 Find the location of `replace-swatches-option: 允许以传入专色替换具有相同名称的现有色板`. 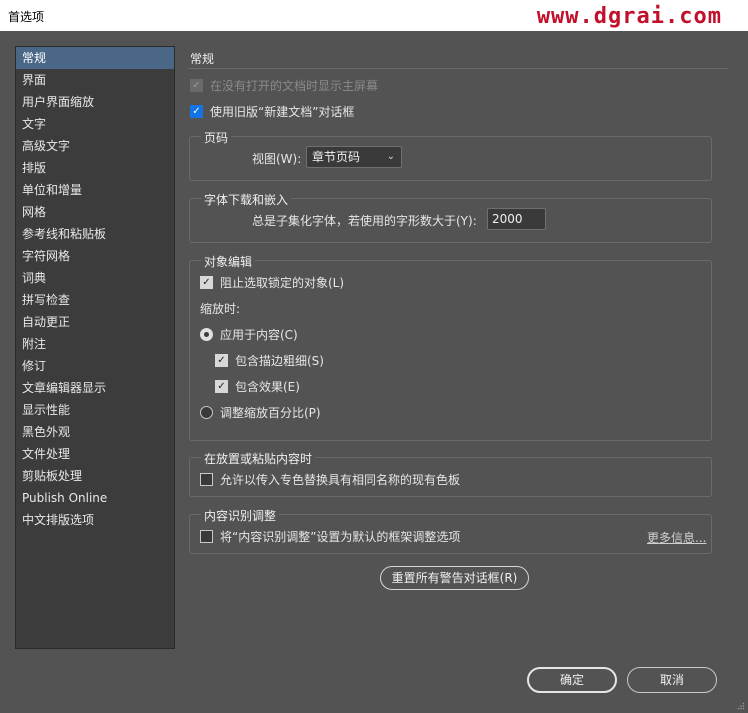

replace-swatches-option: 允许以传入专色替换具有相同名称的现有色板 is located at coordinates (330, 479).